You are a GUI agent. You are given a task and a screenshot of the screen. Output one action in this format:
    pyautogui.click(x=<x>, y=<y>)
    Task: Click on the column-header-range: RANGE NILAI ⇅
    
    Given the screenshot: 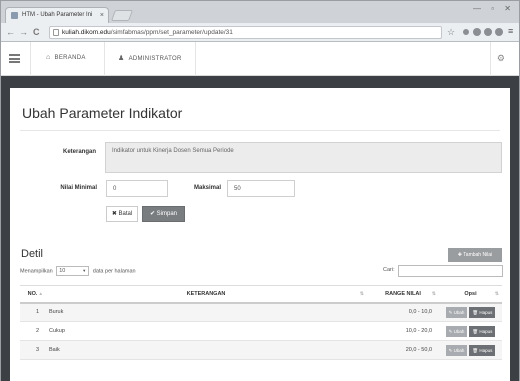 What is the action you would take?
    pyautogui.click(x=403, y=294)
    